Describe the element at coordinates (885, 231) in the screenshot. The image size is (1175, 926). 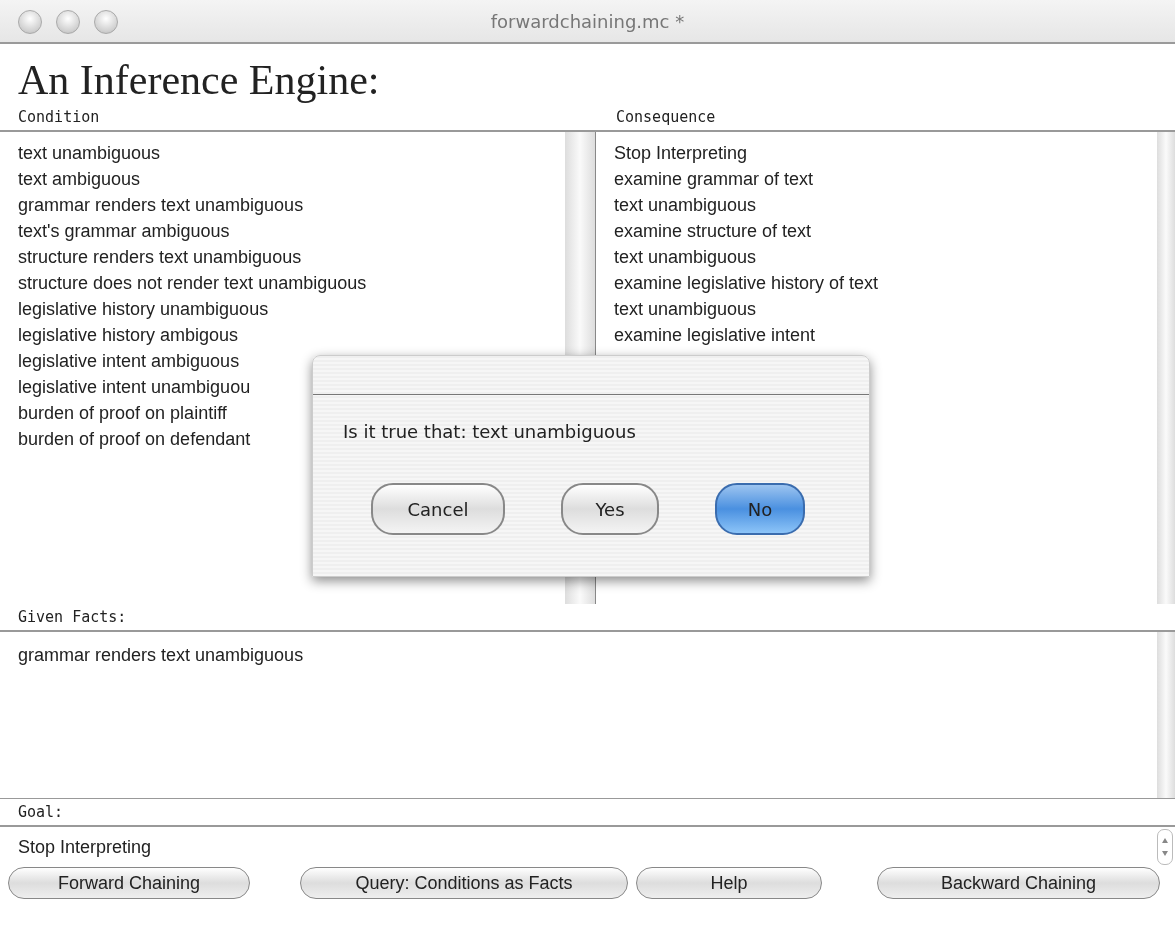
I see `list-item: examine structure of text` at that location.